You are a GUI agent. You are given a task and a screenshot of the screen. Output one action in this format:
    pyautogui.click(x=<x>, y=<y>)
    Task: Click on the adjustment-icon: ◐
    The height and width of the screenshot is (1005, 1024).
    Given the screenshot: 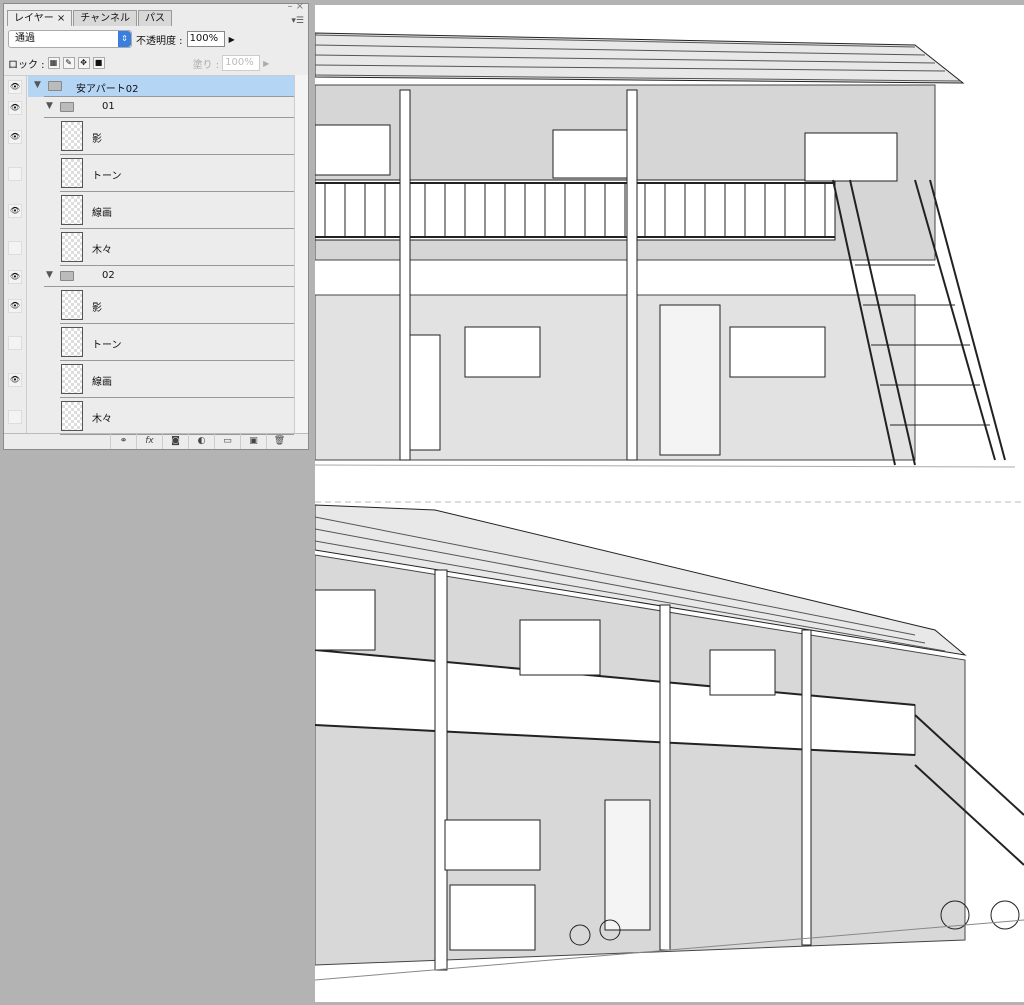 What is the action you would take?
    pyautogui.click(x=201, y=441)
    